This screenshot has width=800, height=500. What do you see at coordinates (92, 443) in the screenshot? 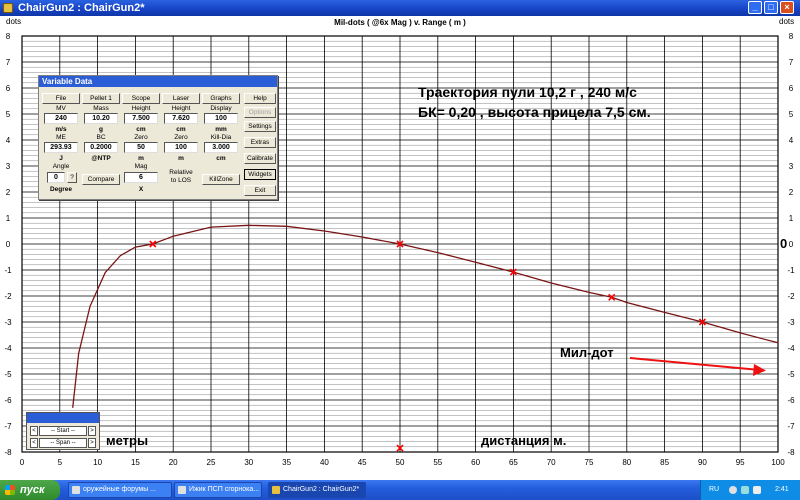
I see `span-right-arrow: >` at bounding box center [92, 443].